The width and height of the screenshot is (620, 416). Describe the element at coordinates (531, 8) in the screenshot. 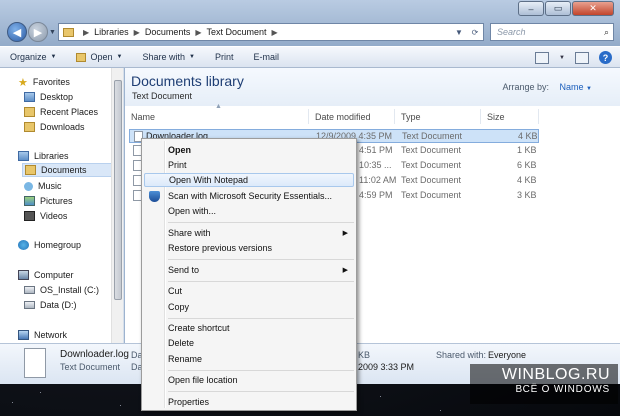

I see `minimize-button: –` at that location.